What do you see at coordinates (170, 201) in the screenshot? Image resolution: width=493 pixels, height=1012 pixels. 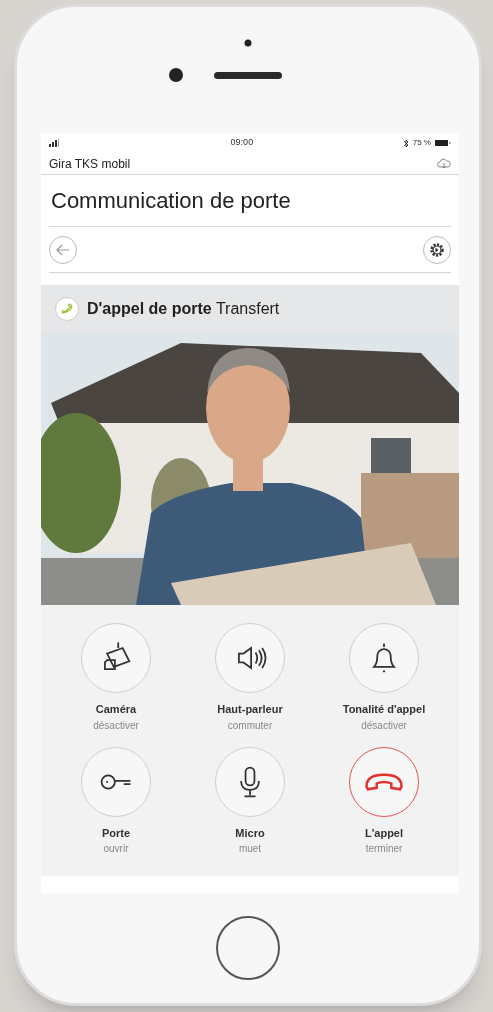 I see `page-title: Communication de porte` at bounding box center [170, 201].